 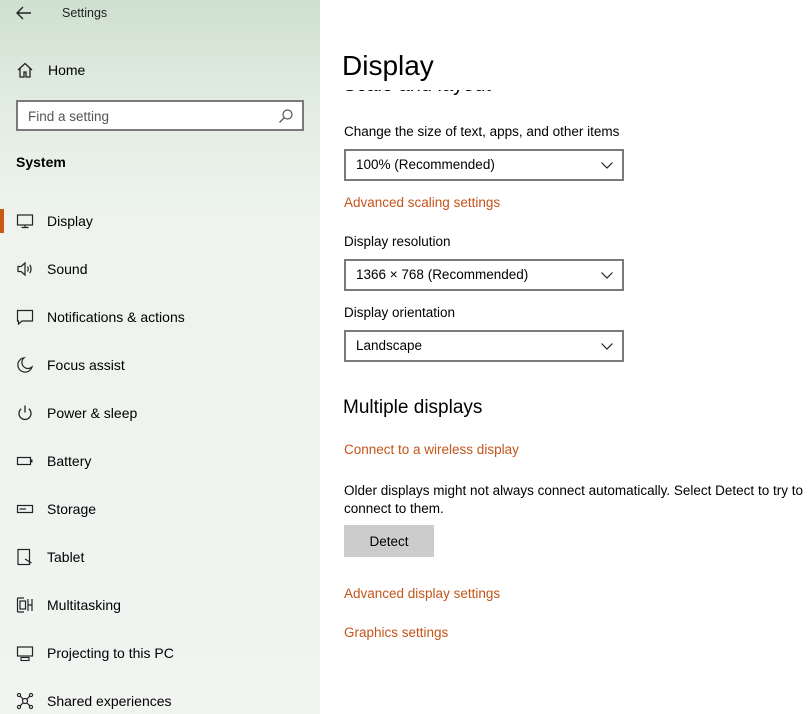 What do you see at coordinates (160, 70) in the screenshot?
I see `sidebar-item-home: Home` at bounding box center [160, 70].